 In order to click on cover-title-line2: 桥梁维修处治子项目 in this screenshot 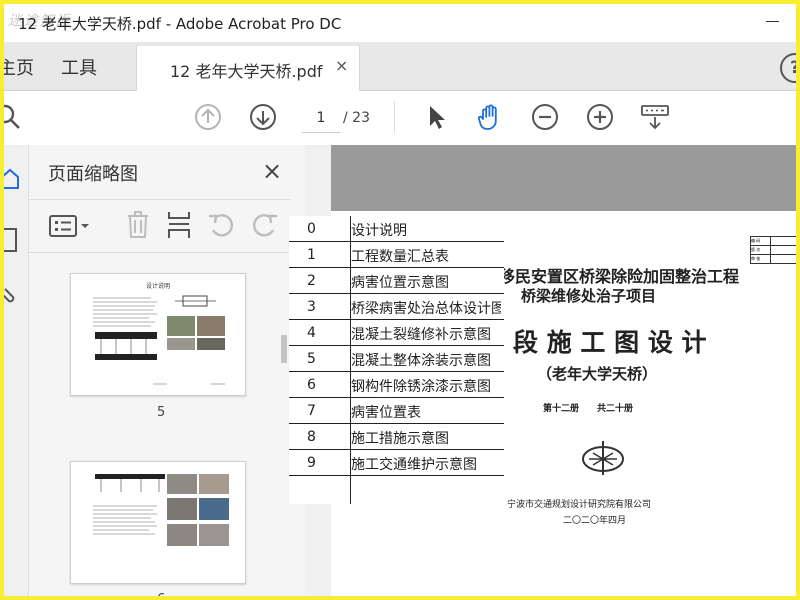, I will do `click(589, 296)`.